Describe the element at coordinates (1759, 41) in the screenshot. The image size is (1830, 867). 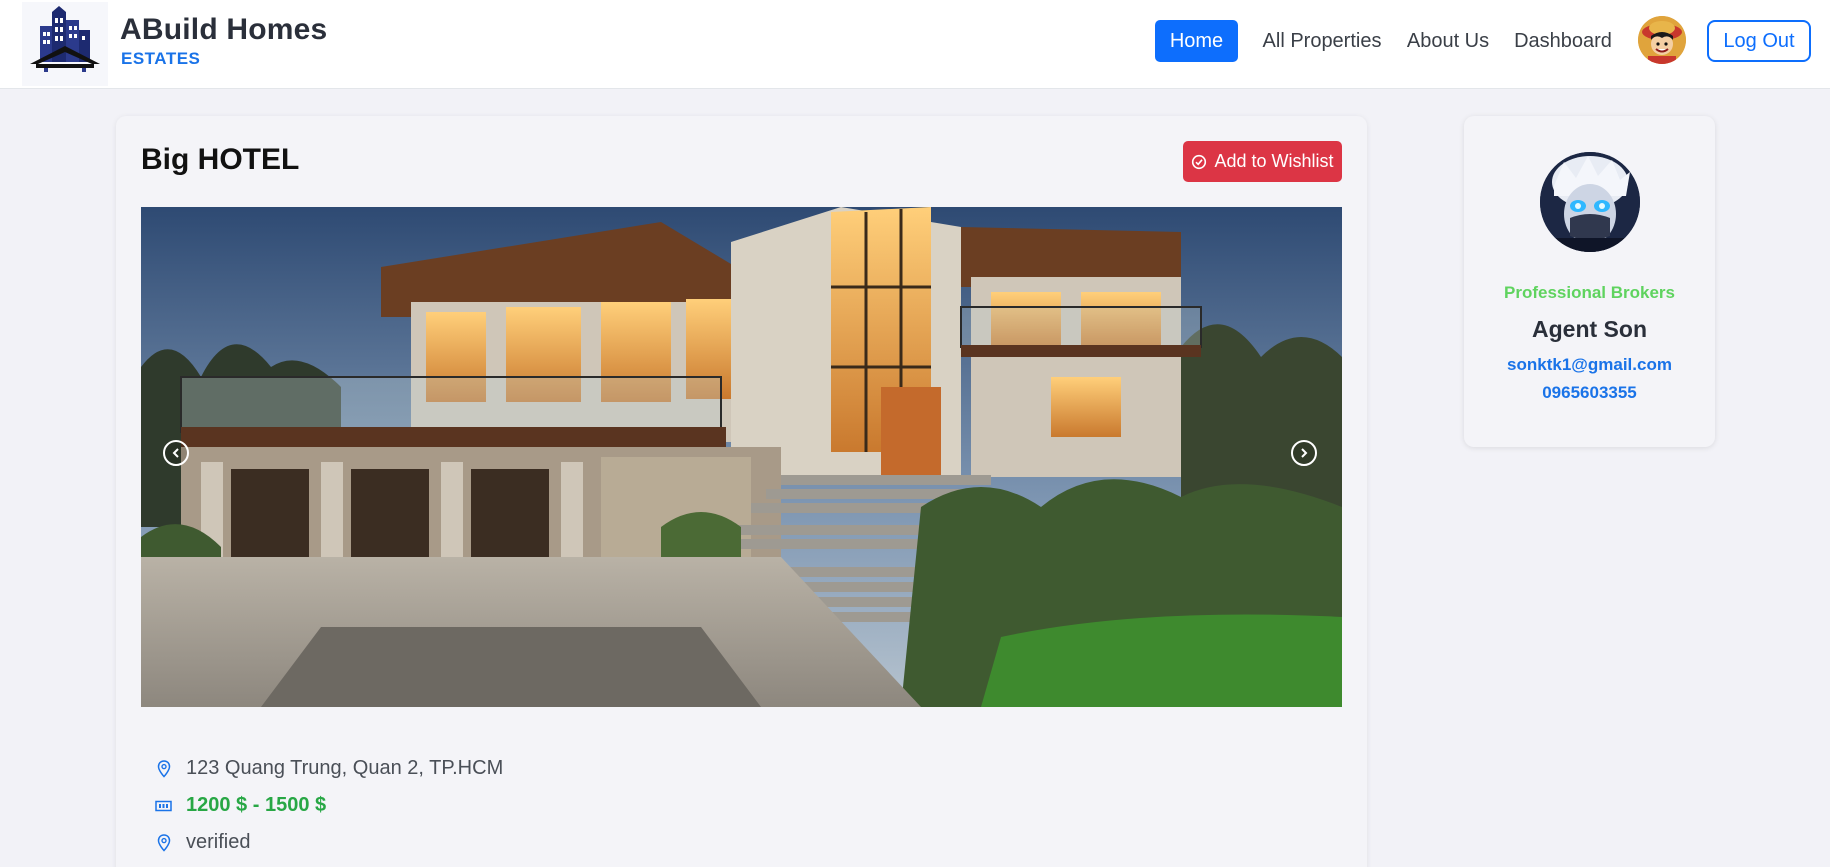
I see `logout-button: Log Out` at that location.